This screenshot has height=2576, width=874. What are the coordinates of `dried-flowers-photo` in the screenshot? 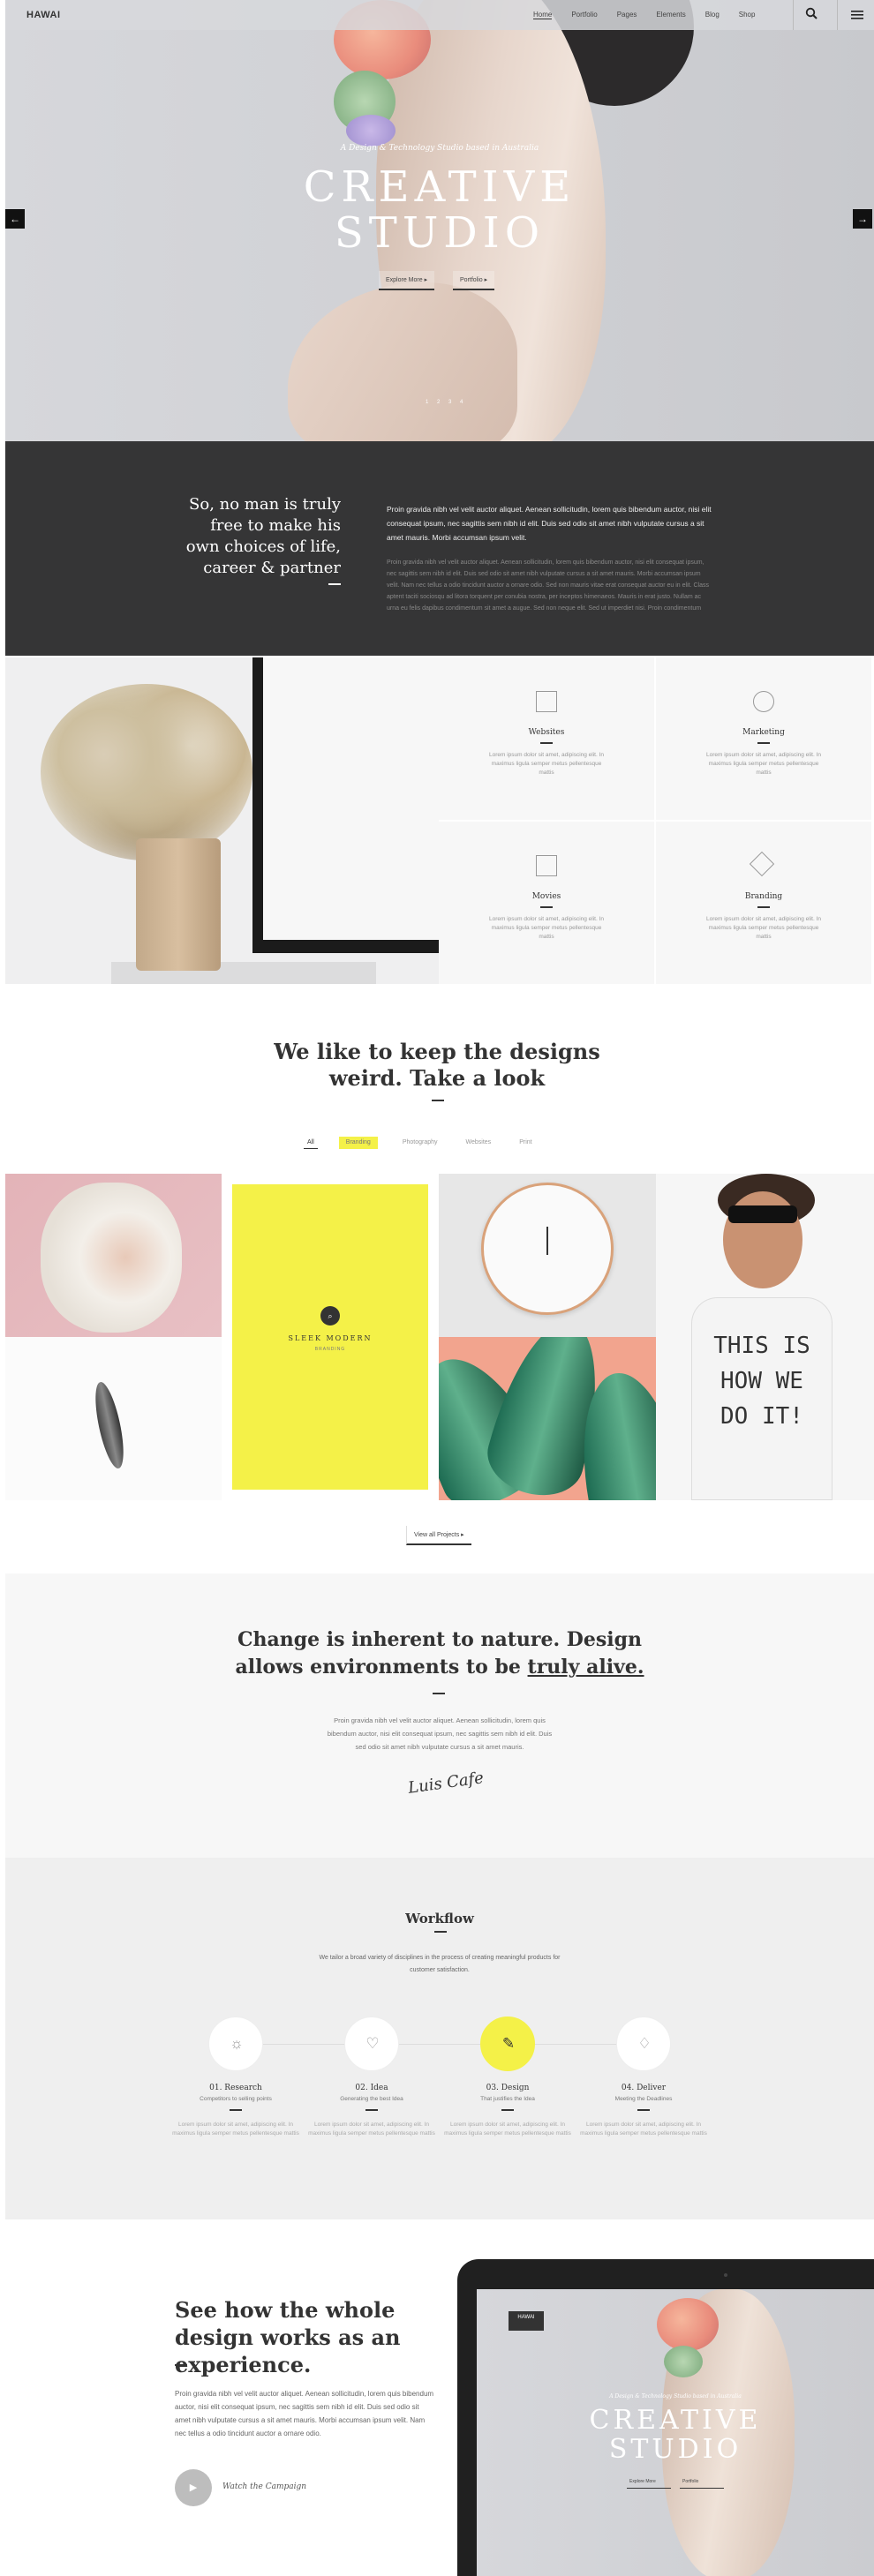 It's located at (222, 820).